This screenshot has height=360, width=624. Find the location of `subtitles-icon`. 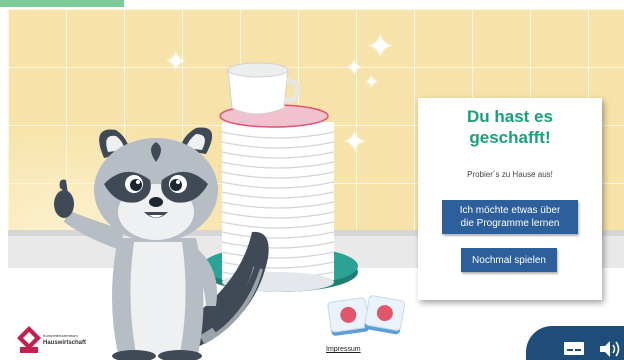

subtitles-icon is located at coordinates (574, 348).